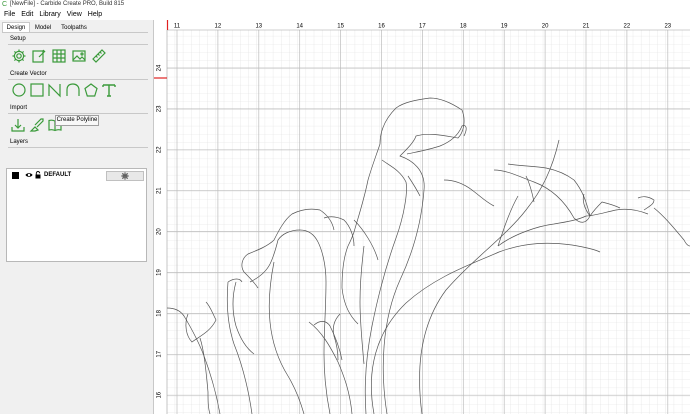 This screenshot has height=414, width=690. What do you see at coordinates (109, 90) in the screenshot?
I see `text-icon` at bounding box center [109, 90].